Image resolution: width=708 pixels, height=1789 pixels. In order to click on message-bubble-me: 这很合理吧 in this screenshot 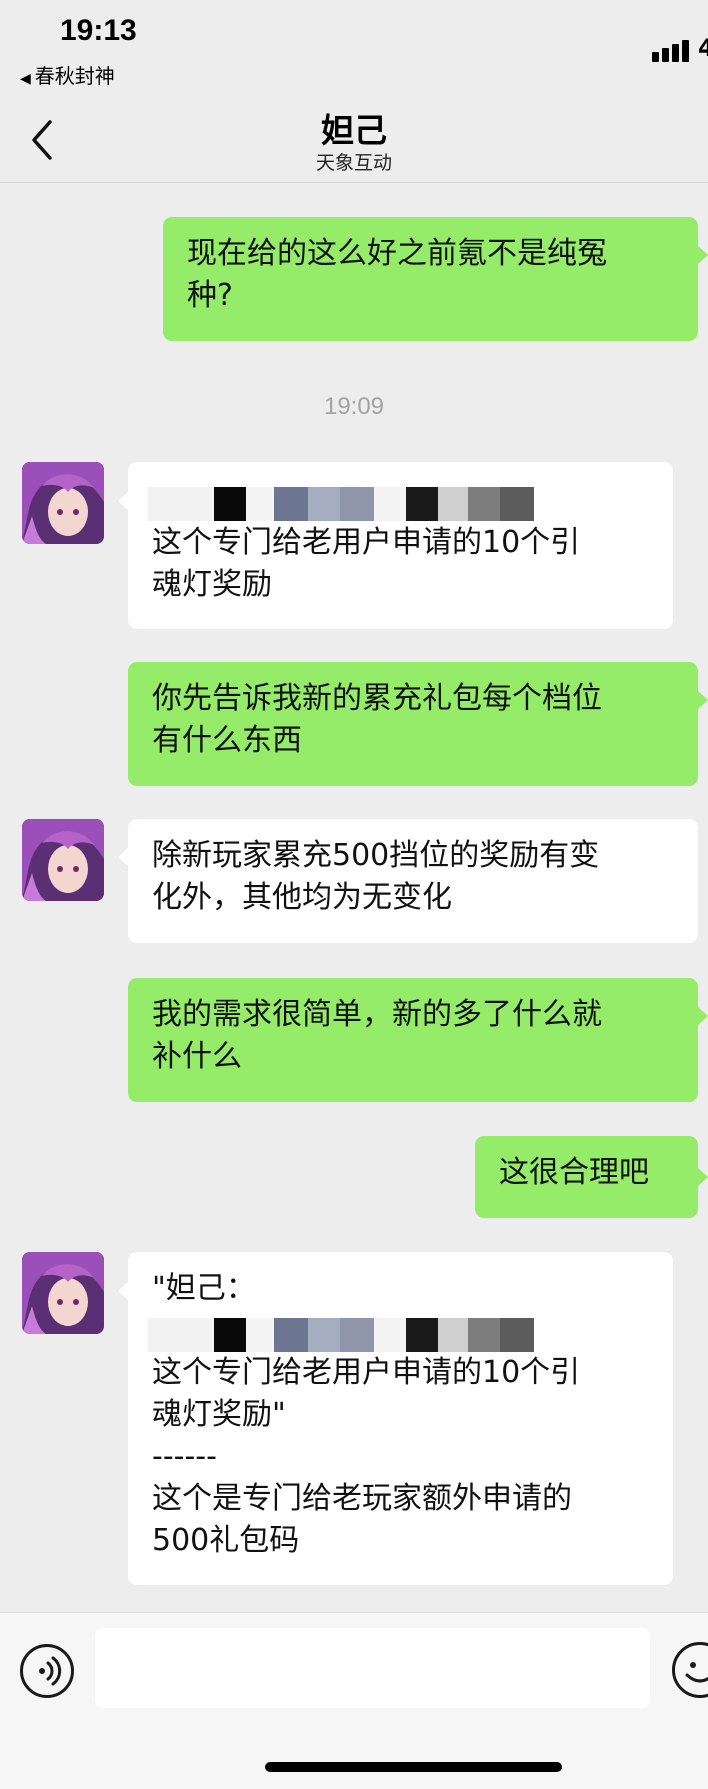, I will do `click(586, 1177)`.